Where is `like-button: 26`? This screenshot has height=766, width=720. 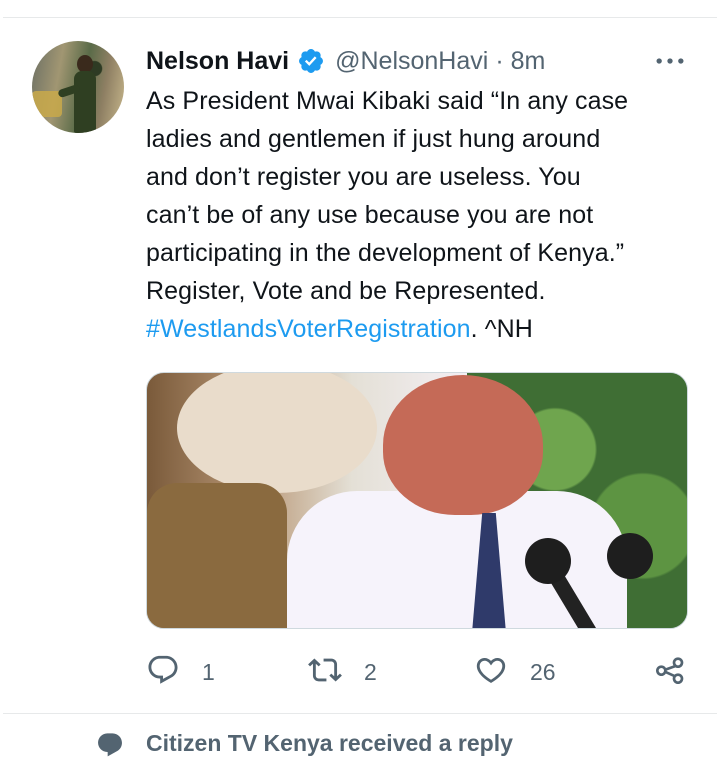 like-button: 26 is located at coordinates (515, 672).